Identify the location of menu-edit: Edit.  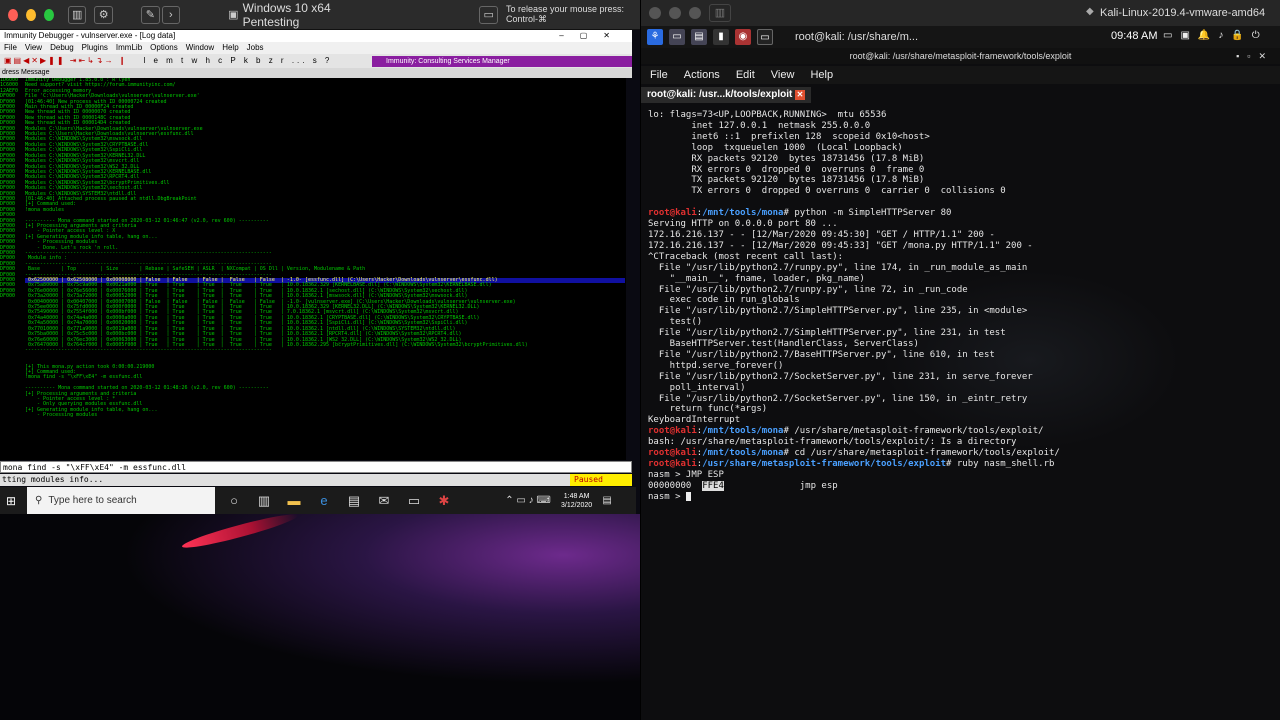
(745, 75).